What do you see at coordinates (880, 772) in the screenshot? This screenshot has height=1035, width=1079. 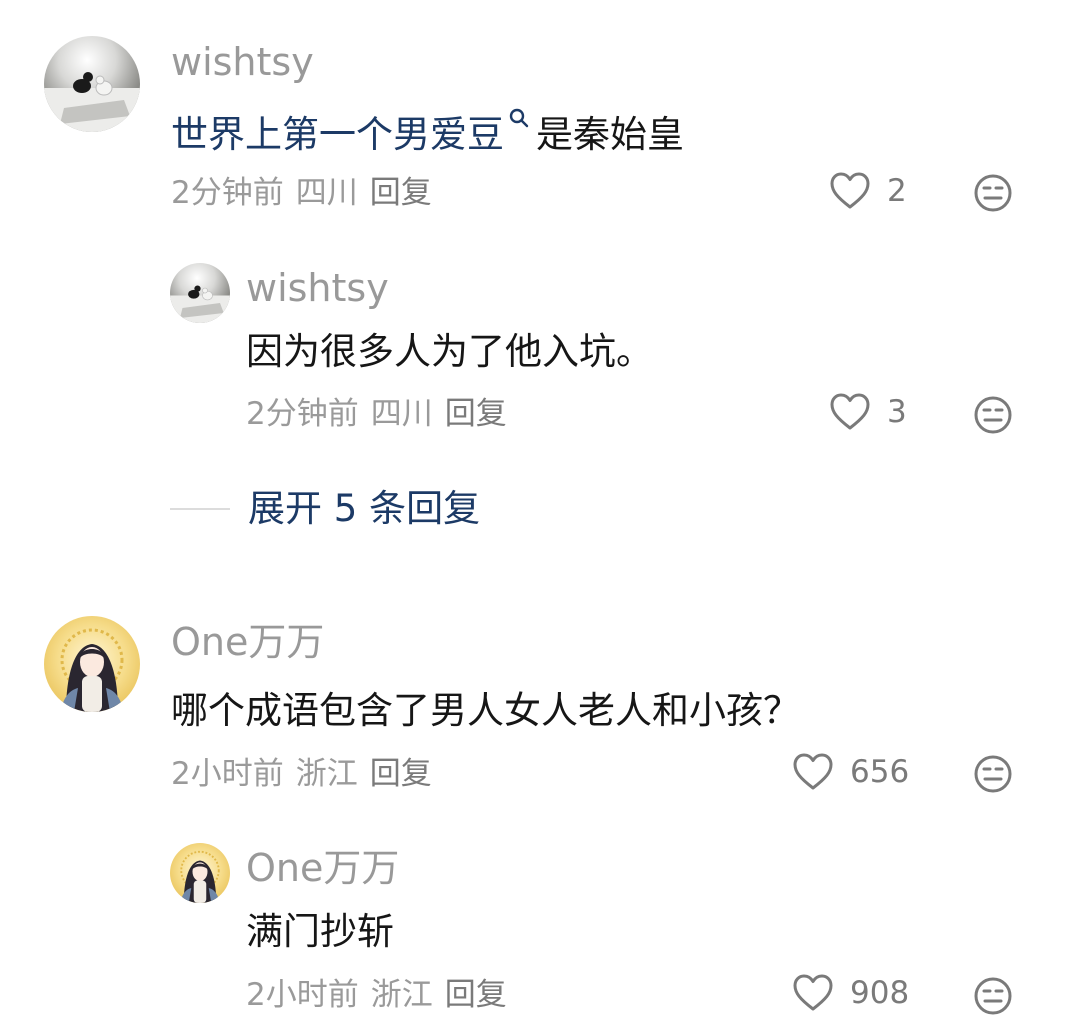 I see `like-count: 656` at bounding box center [880, 772].